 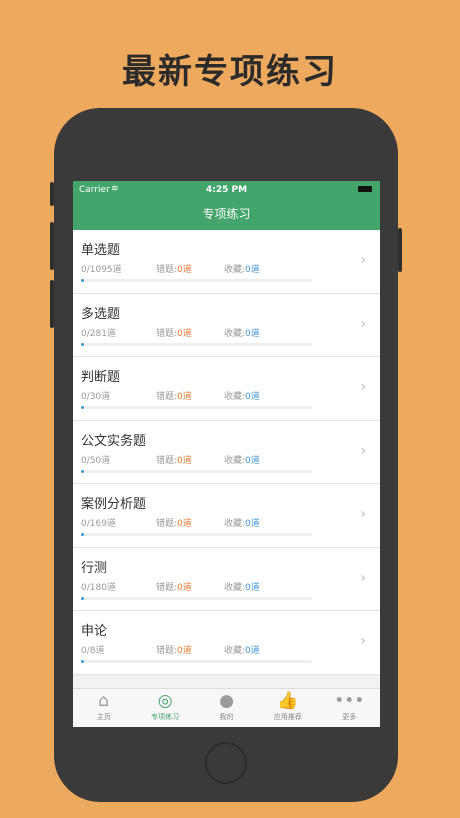 I want to click on target-icon: ◎, so click(x=165, y=701).